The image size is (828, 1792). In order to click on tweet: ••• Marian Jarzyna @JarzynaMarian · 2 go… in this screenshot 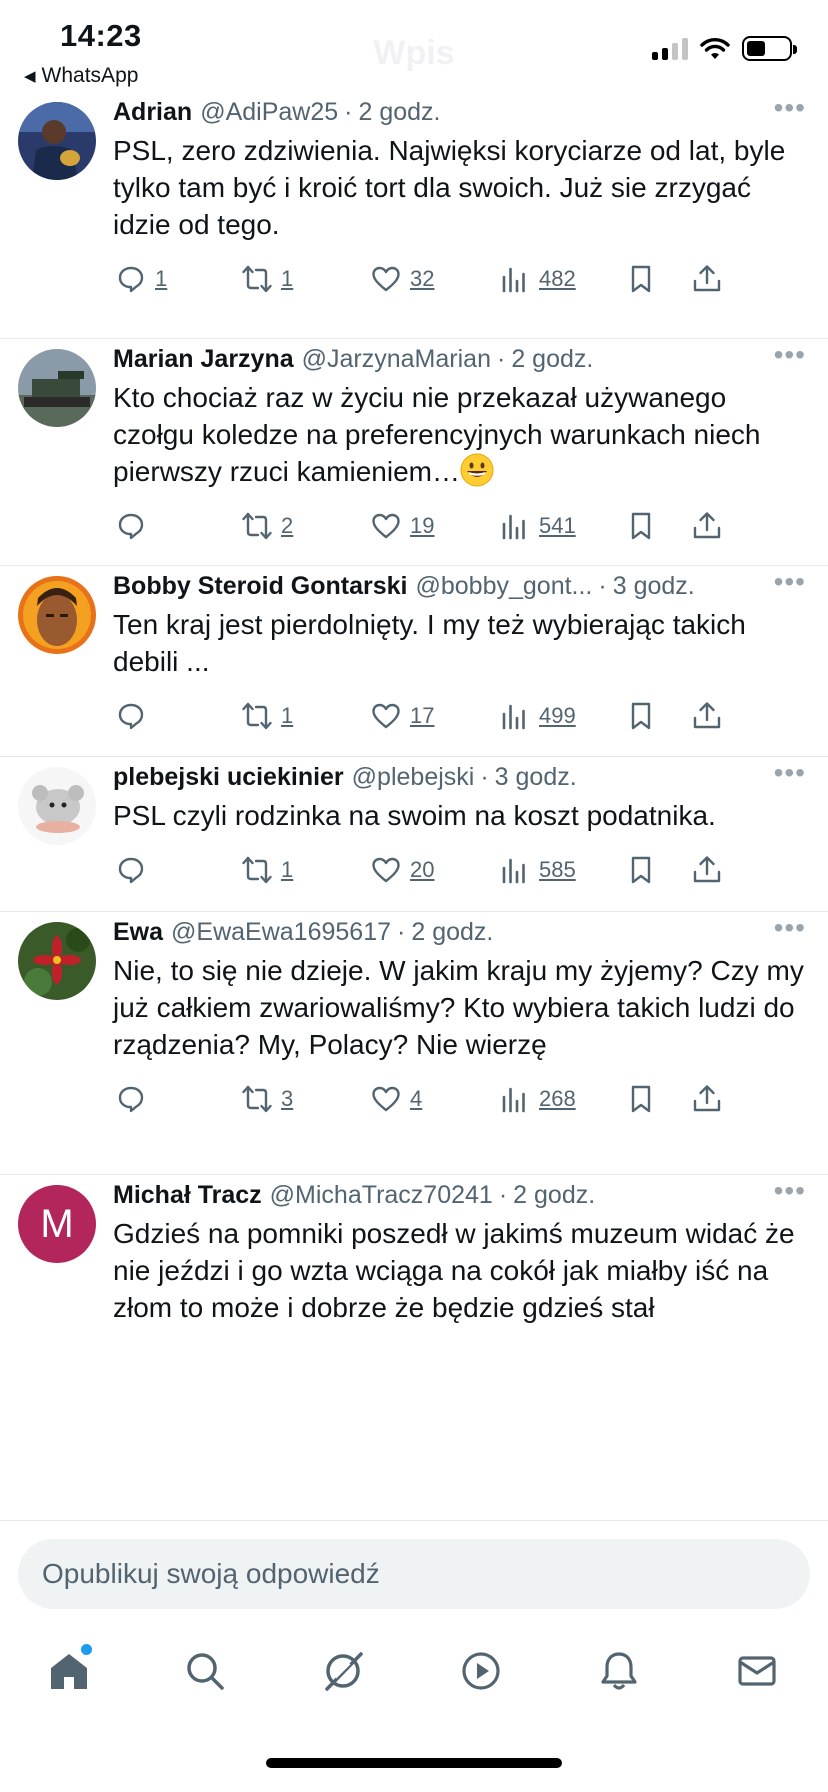, I will do `click(414, 452)`.